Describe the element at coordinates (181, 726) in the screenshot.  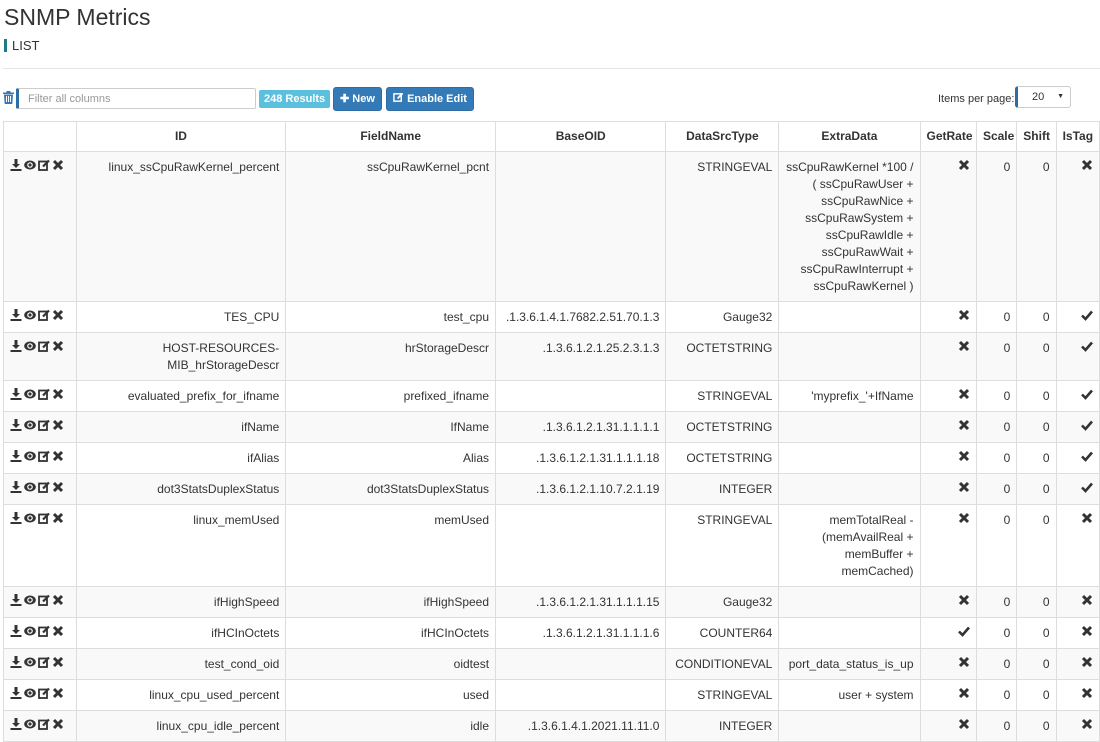
I see `cell-id: linux_cpu_idle_percent` at that location.